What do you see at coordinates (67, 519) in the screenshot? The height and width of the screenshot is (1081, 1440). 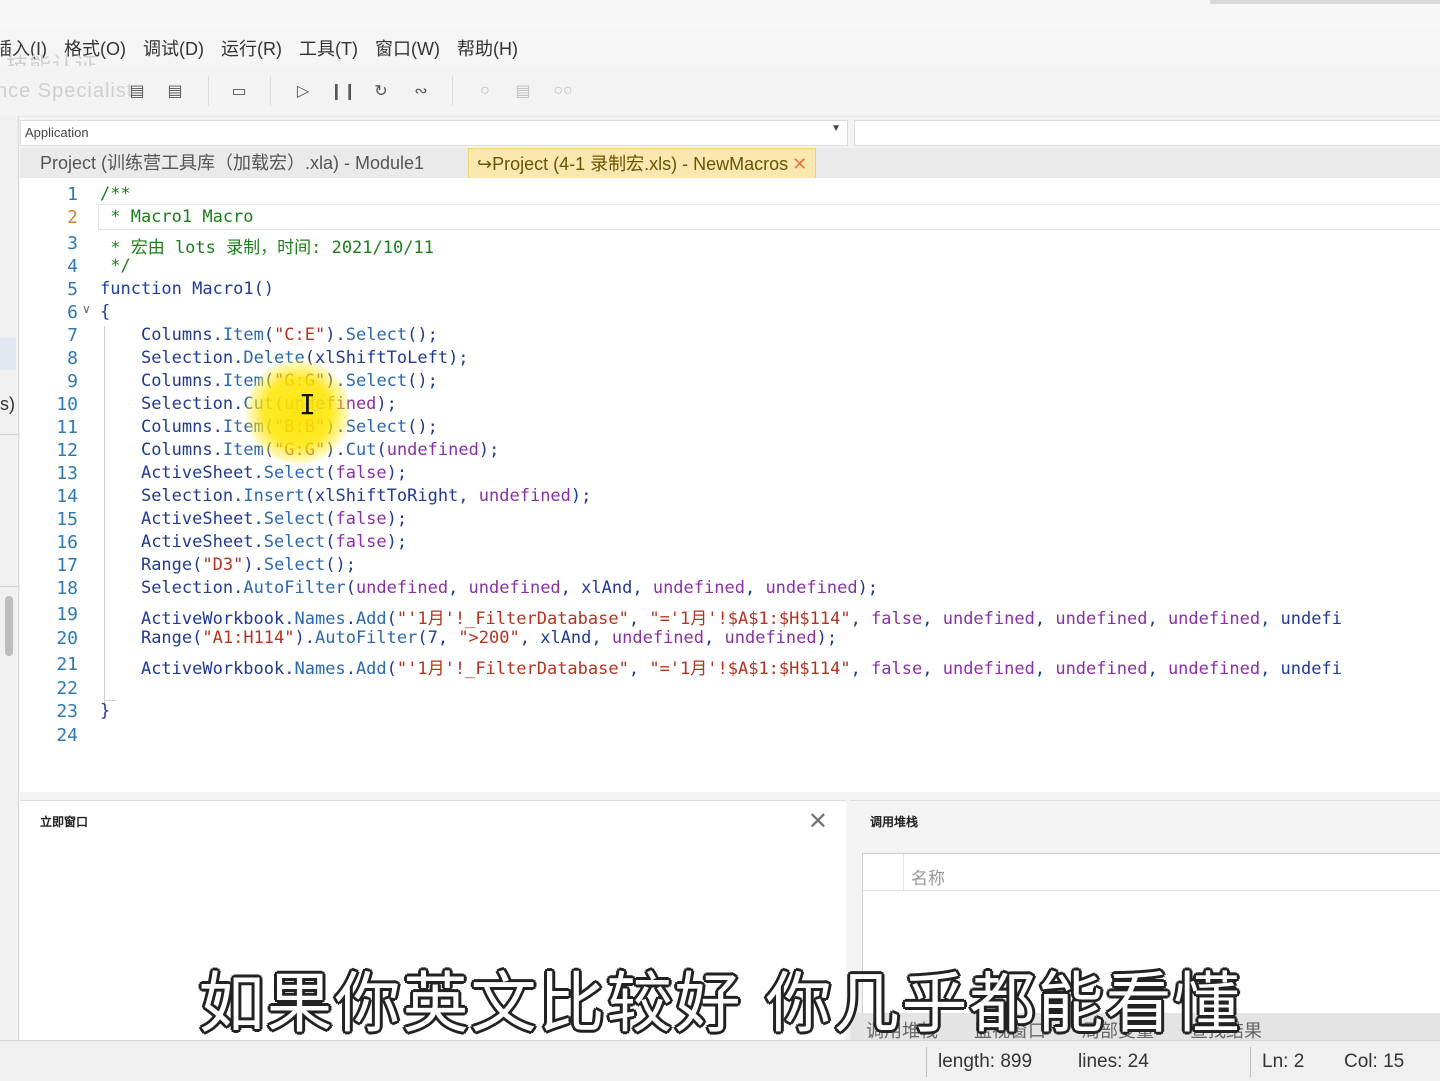 I see `line-number: 15` at bounding box center [67, 519].